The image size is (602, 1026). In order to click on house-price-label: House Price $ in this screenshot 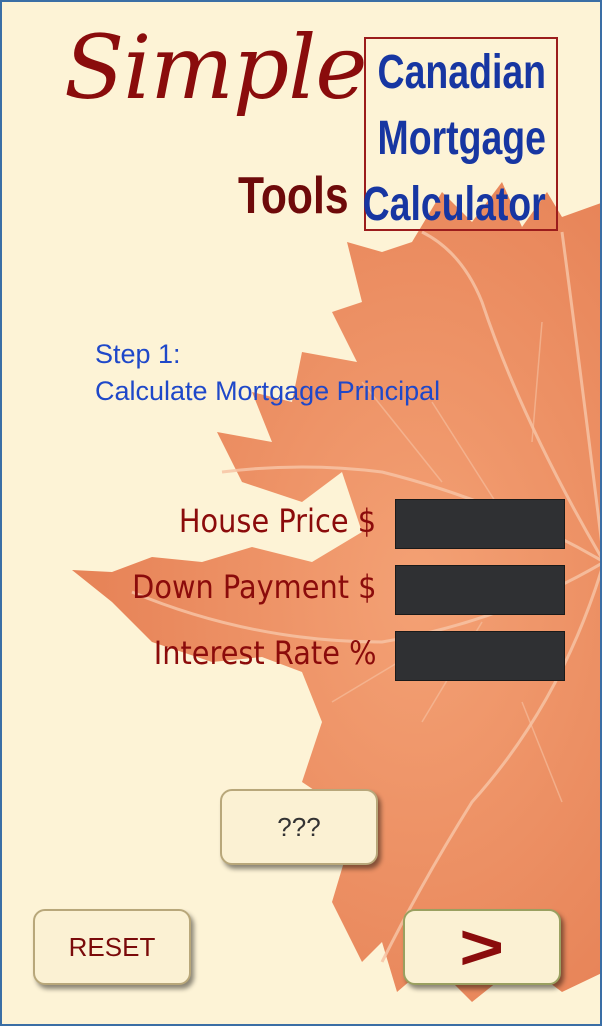, I will do `click(277, 521)`.